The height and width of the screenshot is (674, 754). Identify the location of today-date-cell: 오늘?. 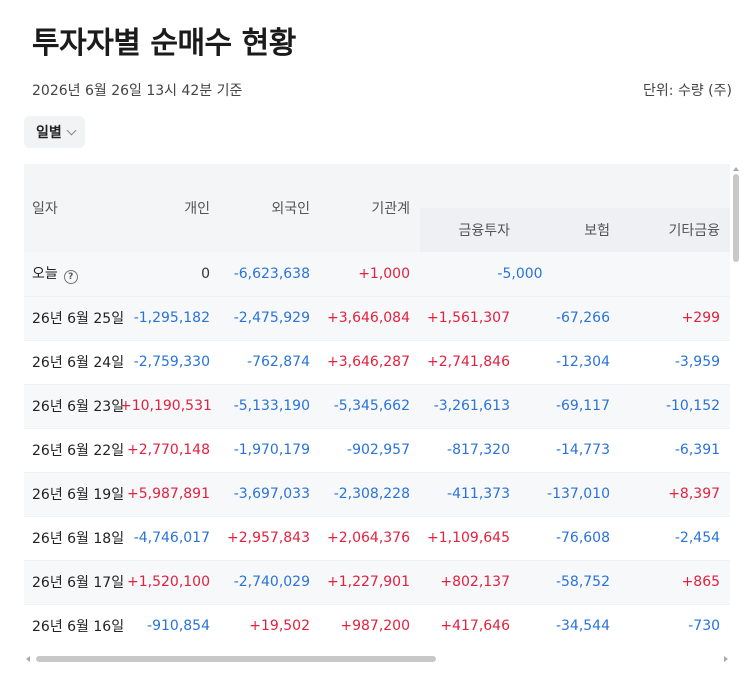
(72, 274).